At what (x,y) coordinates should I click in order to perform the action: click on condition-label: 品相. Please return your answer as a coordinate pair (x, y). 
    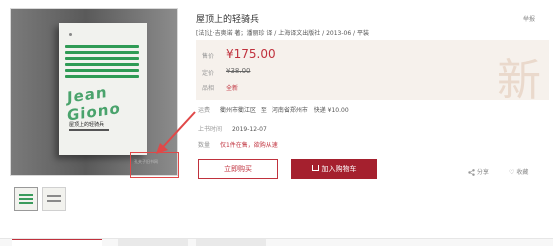
    Looking at the image, I should click on (208, 88).